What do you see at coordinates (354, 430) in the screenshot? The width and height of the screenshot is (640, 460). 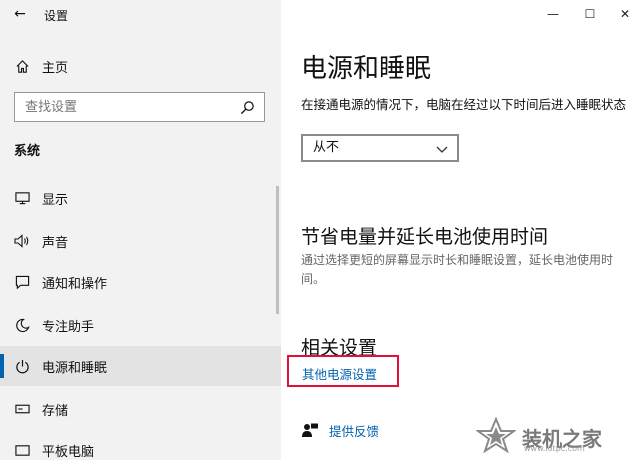 I see `feedback-link: 提供反馈` at bounding box center [354, 430].